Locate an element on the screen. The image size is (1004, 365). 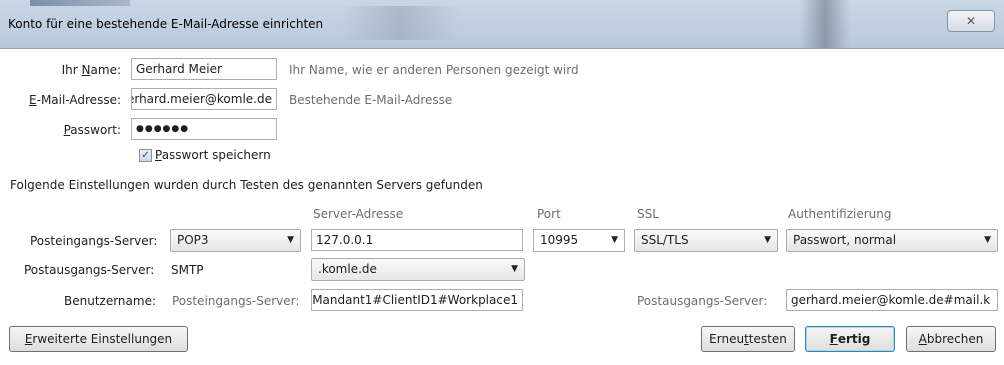
column-server-address: Server-Adresse is located at coordinates (358, 214).